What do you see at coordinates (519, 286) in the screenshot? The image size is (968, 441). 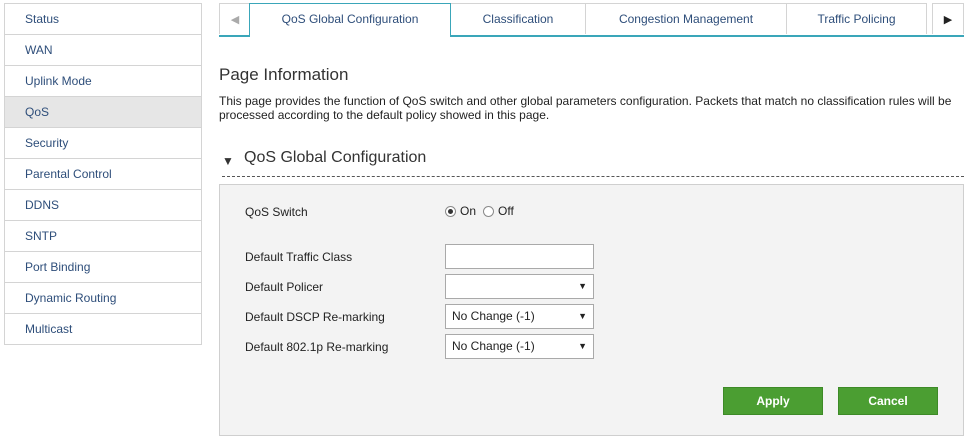 I see `default-policer-select: ▼` at bounding box center [519, 286].